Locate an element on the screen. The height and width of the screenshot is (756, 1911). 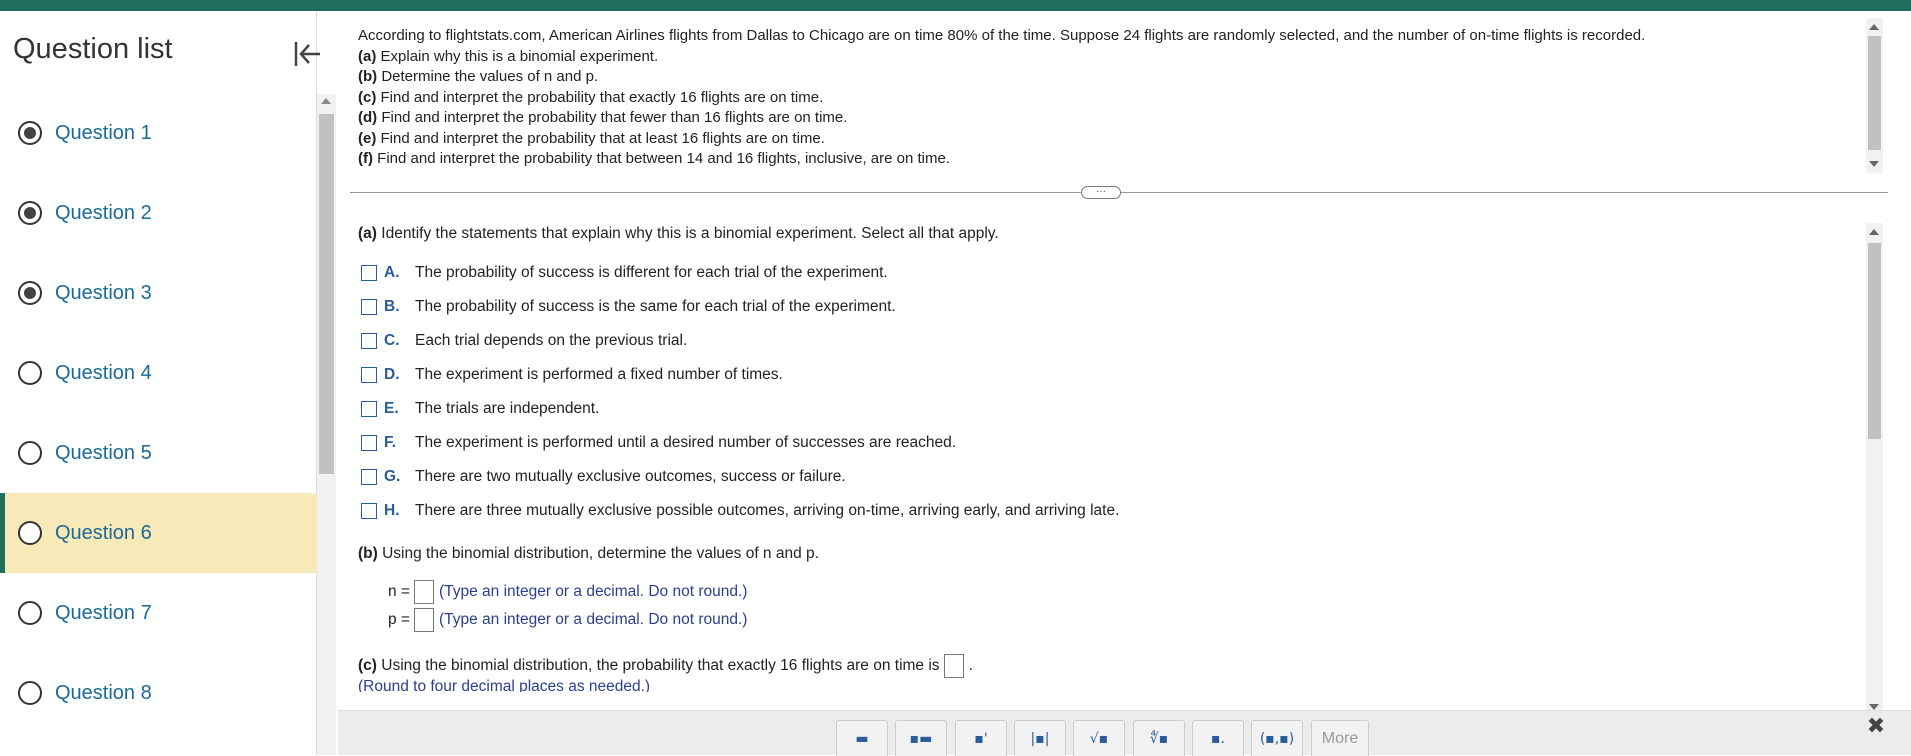
decimal-icon: ▪. is located at coordinates (1218, 738).